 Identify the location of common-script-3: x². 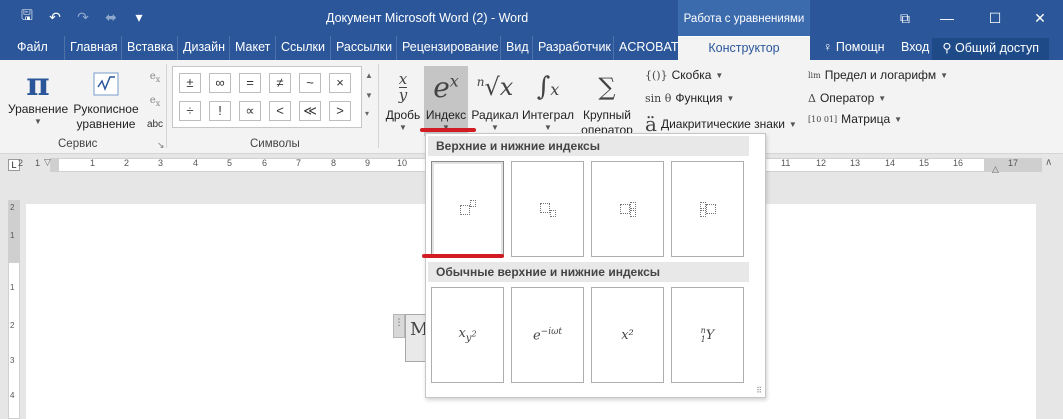
(627, 335).